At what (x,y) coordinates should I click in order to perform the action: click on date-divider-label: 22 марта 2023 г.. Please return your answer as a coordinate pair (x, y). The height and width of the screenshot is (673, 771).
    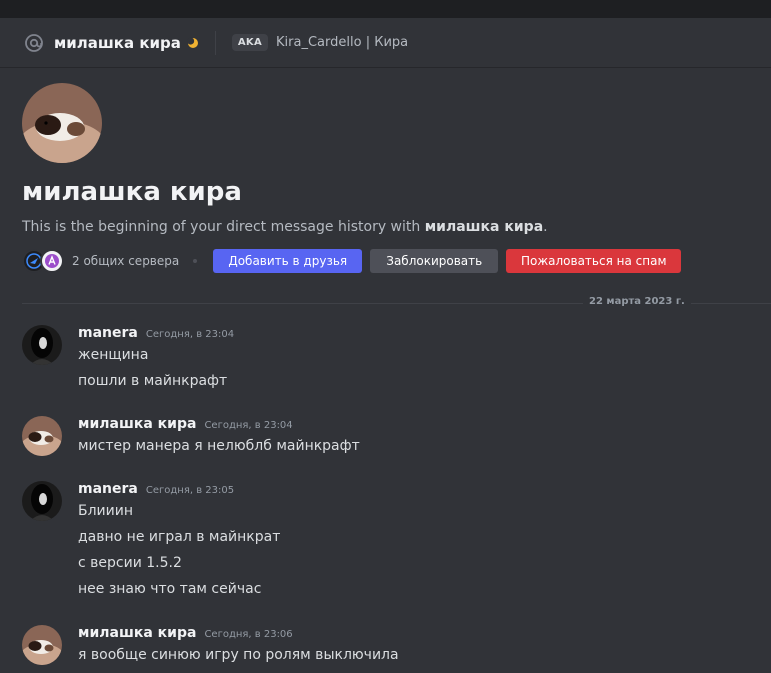
    Looking at the image, I should click on (637, 301).